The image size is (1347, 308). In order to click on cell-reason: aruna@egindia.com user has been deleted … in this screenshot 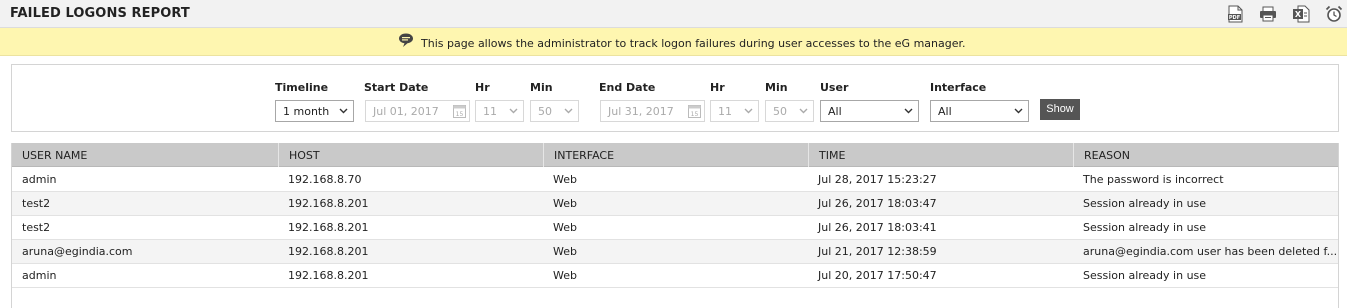, I will do `click(1210, 251)`.